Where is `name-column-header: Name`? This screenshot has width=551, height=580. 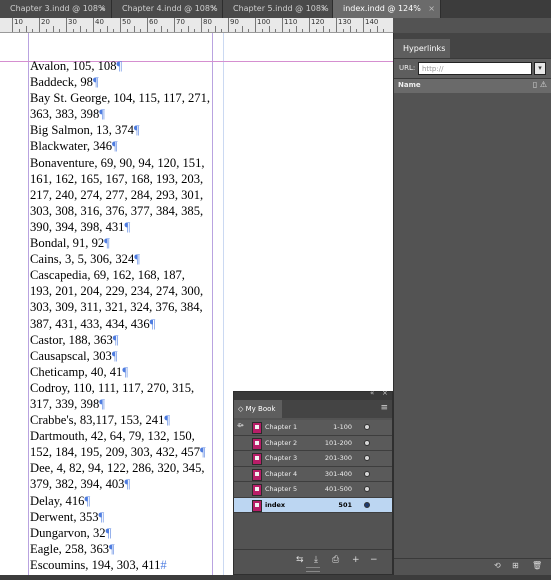
name-column-header: Name is located at coordinates (409, 85).